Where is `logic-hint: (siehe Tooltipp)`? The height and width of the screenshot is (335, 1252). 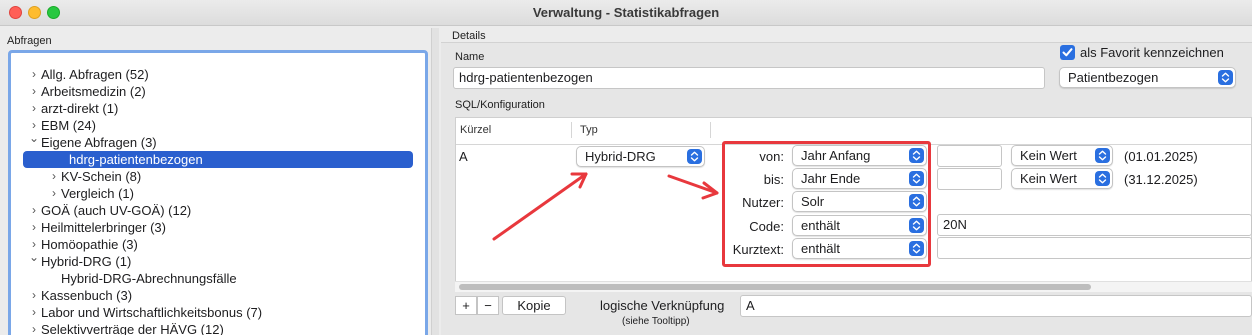 logic-hint: (siehe Tooltipp) is located at coordinates (656, 321).